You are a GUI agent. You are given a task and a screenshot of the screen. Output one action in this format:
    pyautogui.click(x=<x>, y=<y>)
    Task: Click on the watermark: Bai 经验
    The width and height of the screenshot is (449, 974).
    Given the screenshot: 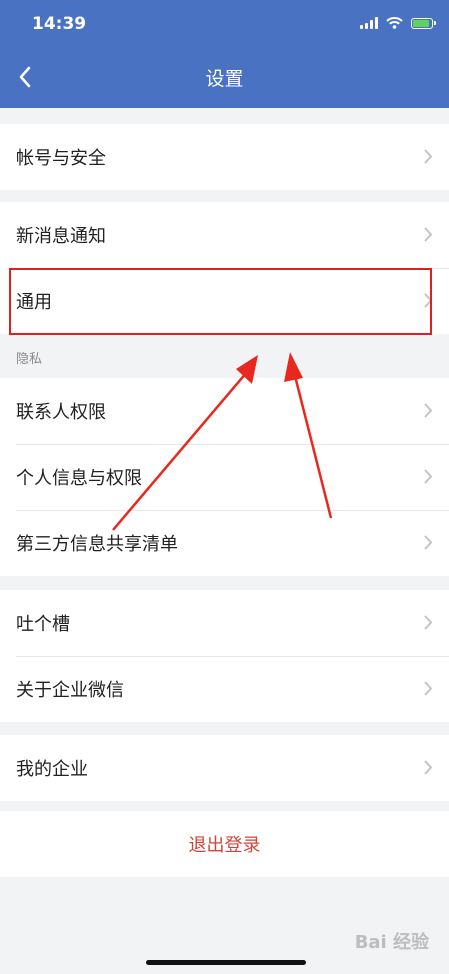 What is the action you would take?
    pyautogui.click(x=391, y=942)
    